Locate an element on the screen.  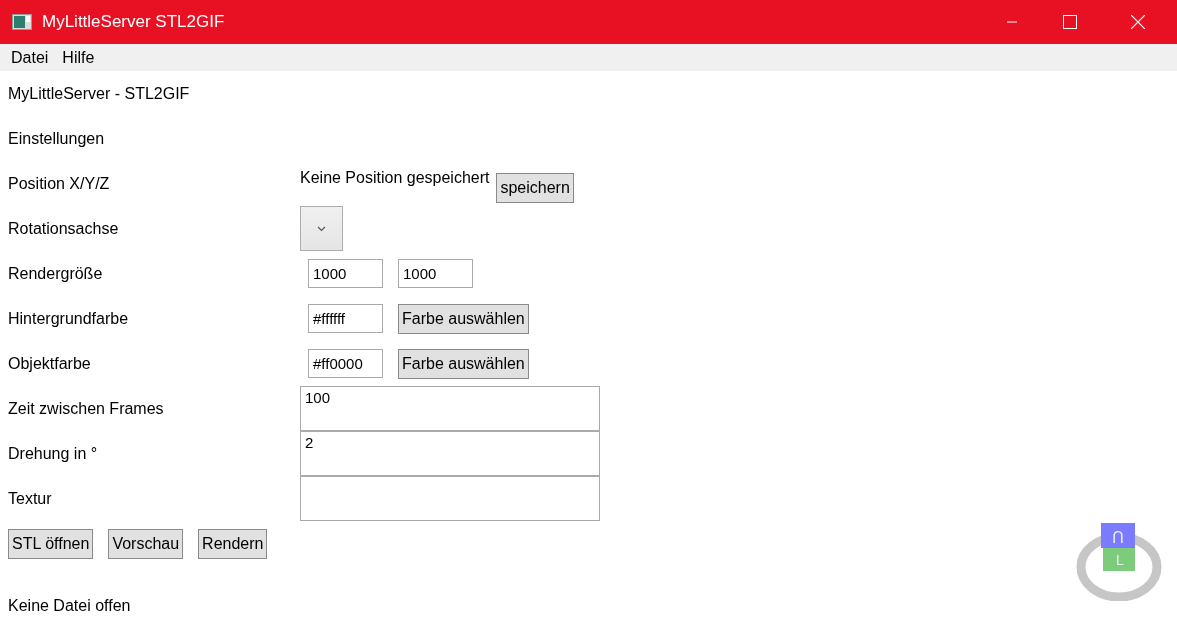
app-heading: MyLittleServer - STL2GIF is located at coordinates (99, 93).